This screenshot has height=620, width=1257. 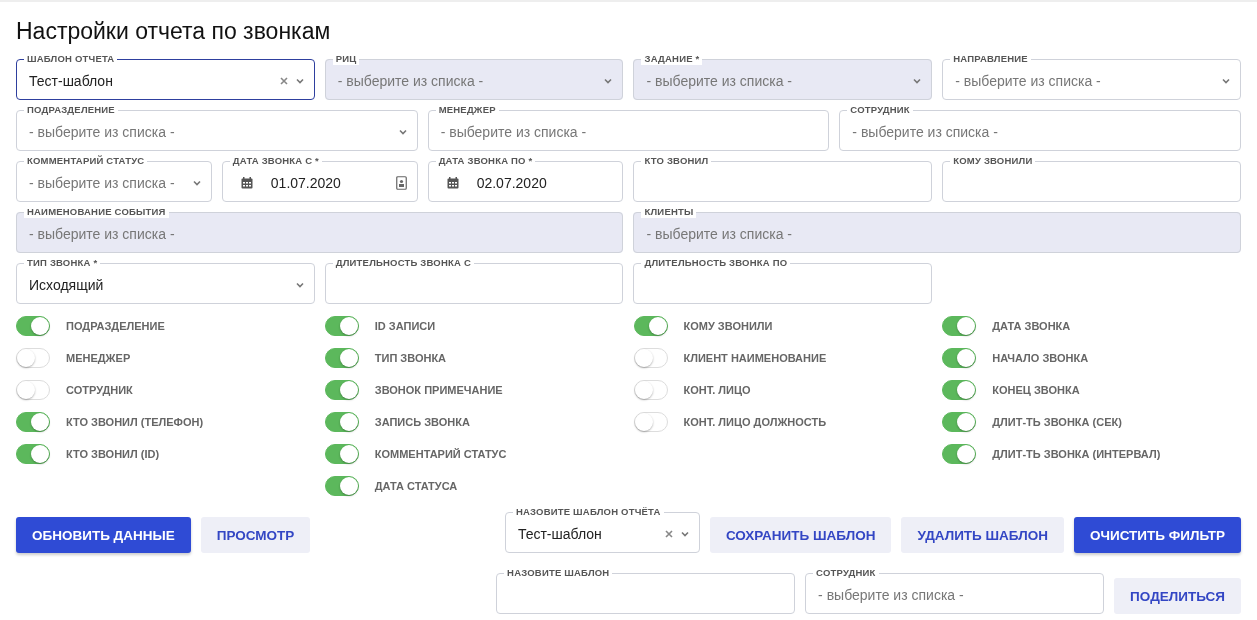 I want to click on field-label: ЗАДАНИЕ *, so click(x=672, y=59).